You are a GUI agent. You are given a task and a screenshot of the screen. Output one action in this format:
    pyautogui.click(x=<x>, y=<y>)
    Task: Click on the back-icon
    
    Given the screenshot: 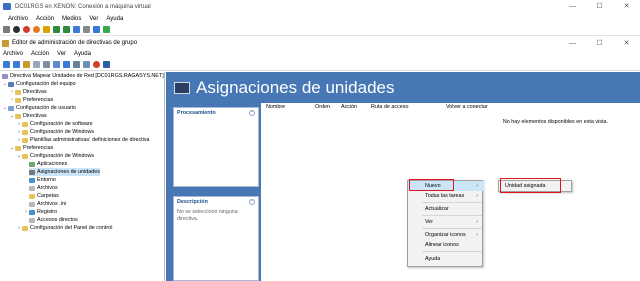 What is the action you would take?
    pyautogui.click(x=6, y=64)
    